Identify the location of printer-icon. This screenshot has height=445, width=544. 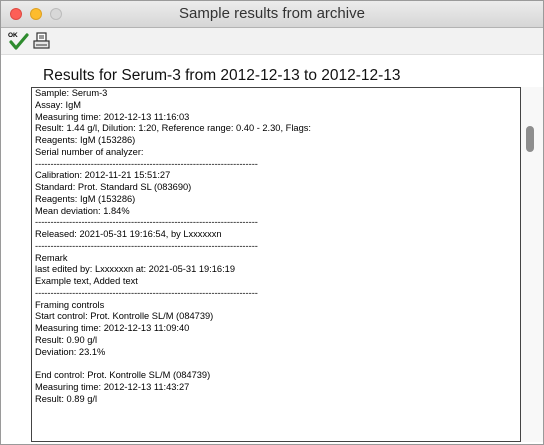
(41, 40).